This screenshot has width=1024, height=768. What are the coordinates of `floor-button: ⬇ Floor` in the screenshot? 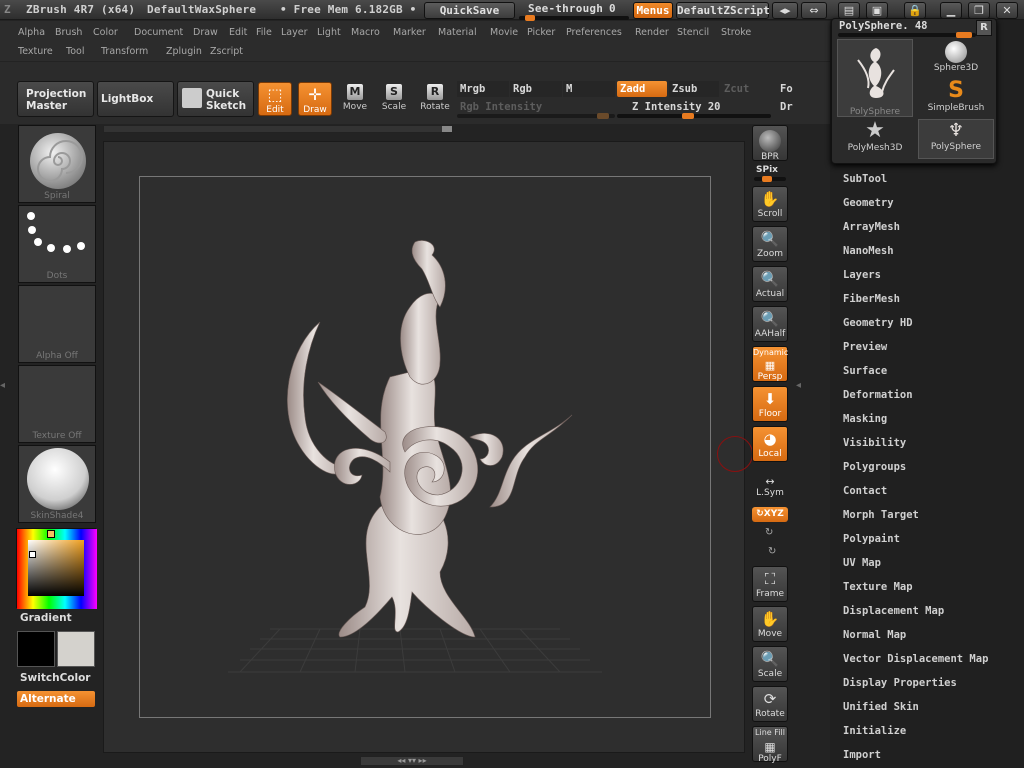 It's located at (770, 404).